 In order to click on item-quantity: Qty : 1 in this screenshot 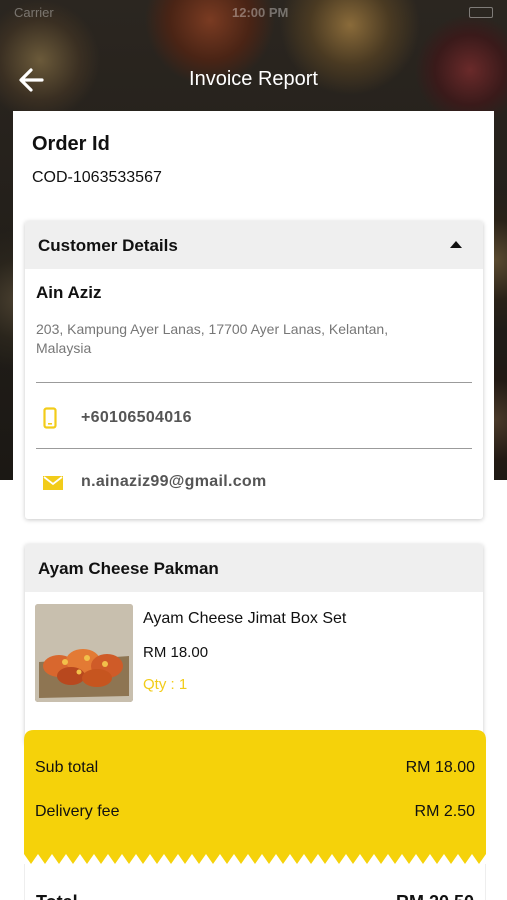, I will do `click(165, 684)`.